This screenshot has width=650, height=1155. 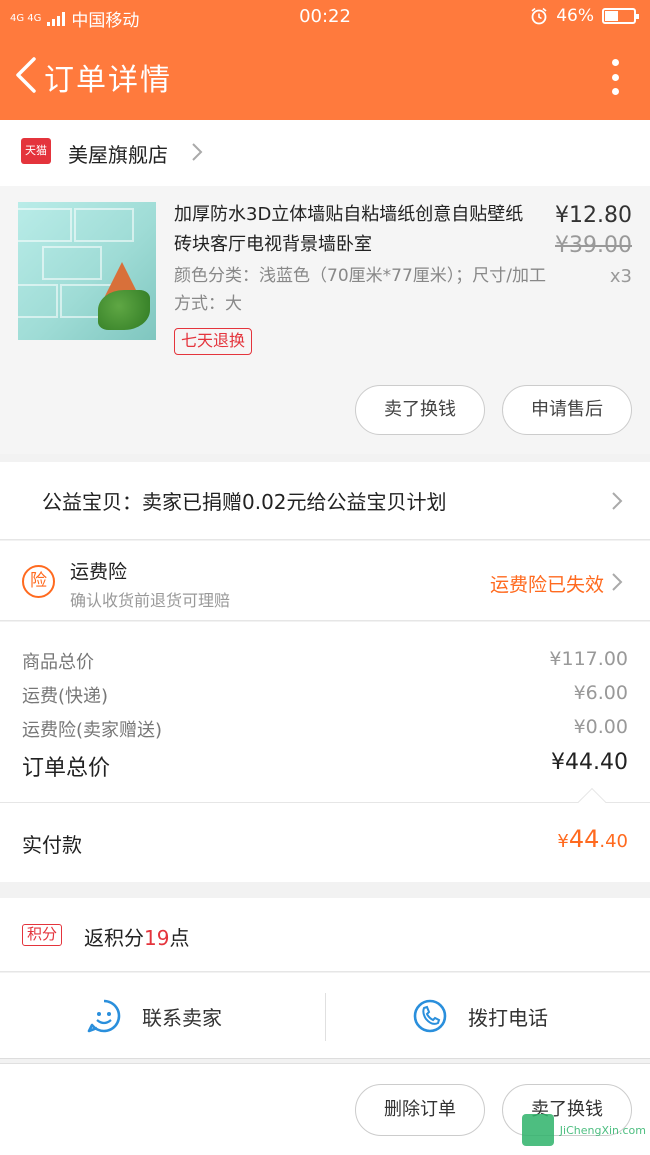 What do you see at coordinates (150, 600) in the screenshot?
I see `insurance-desc: 确认收货前退货可理赔` at bounding box center [150, 600].